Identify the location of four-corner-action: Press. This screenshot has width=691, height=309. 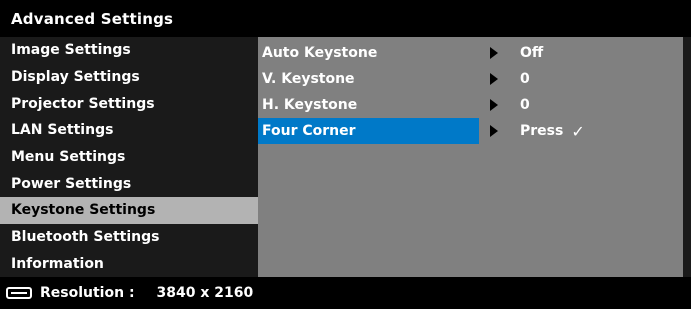
(542, 131).